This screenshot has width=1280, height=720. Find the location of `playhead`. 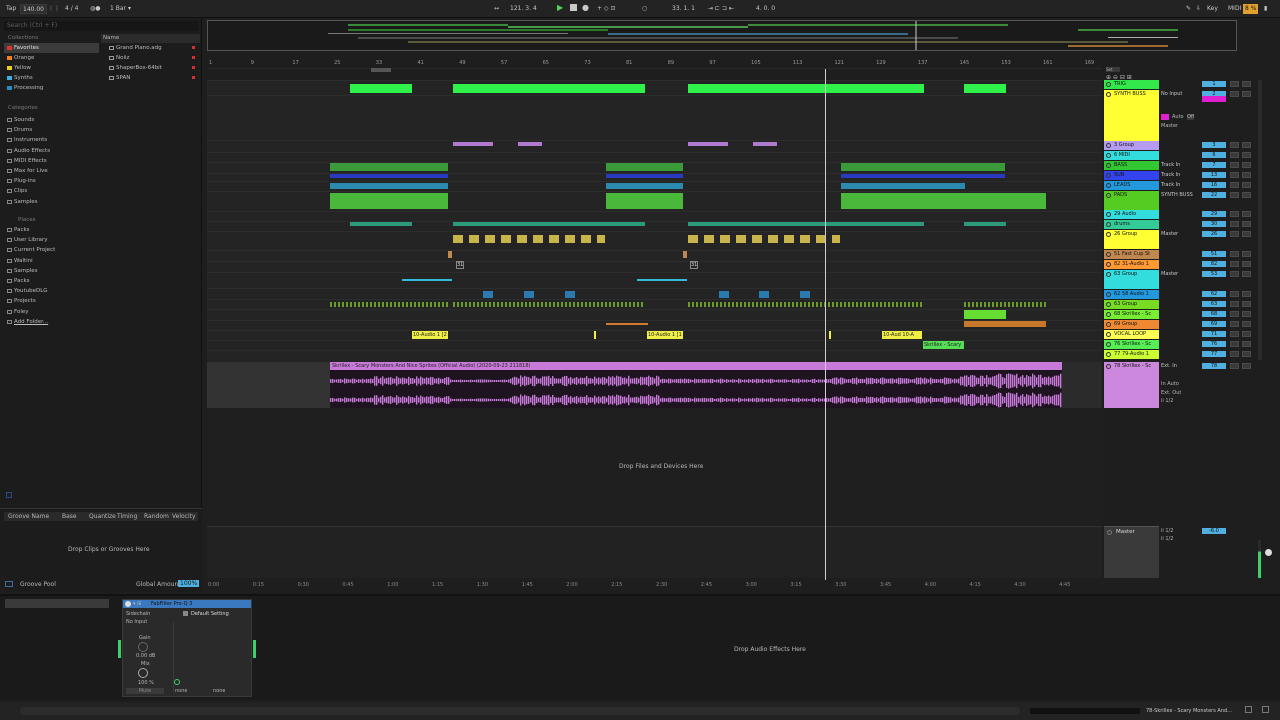

playhead is located at coordinates (825, 324).